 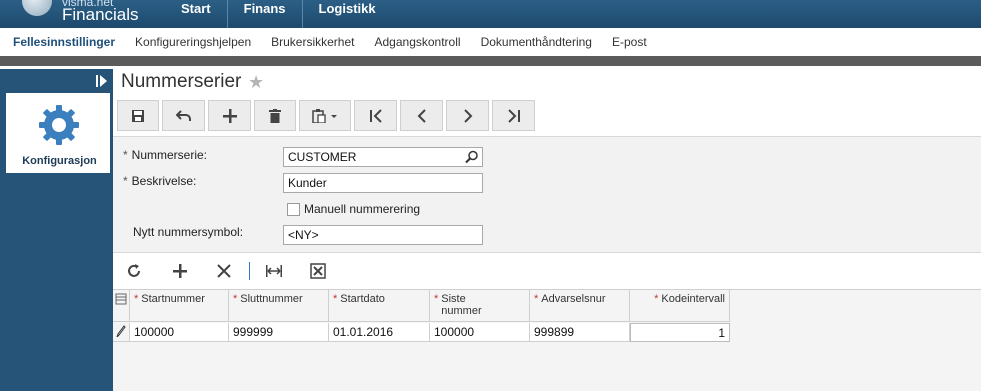 What do you see at coordinates (193, 42) in the screenshot?
I see `sub-nav-konfigureringshjelpen: Konfigureringshjelpen` at bounding box center [193, 42].